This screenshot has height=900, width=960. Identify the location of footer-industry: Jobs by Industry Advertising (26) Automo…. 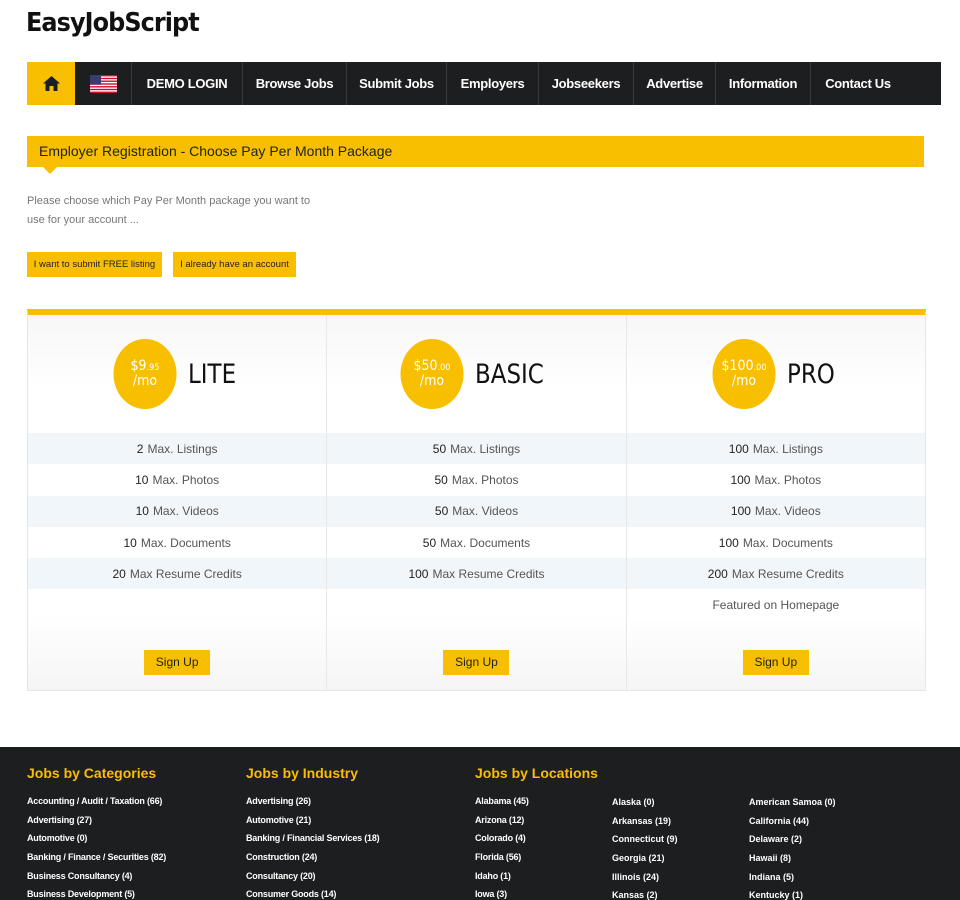
(313, 832).